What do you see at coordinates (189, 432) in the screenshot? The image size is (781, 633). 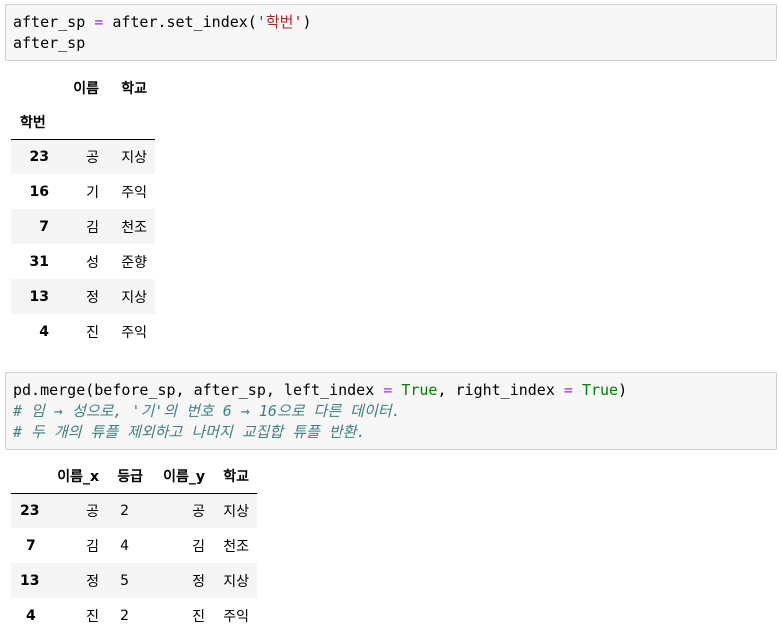 I see `code-comment: # 두 개의 튜플 제외하고 나머지 교집합 튜플 반환.` at bounding box center [189, 432].